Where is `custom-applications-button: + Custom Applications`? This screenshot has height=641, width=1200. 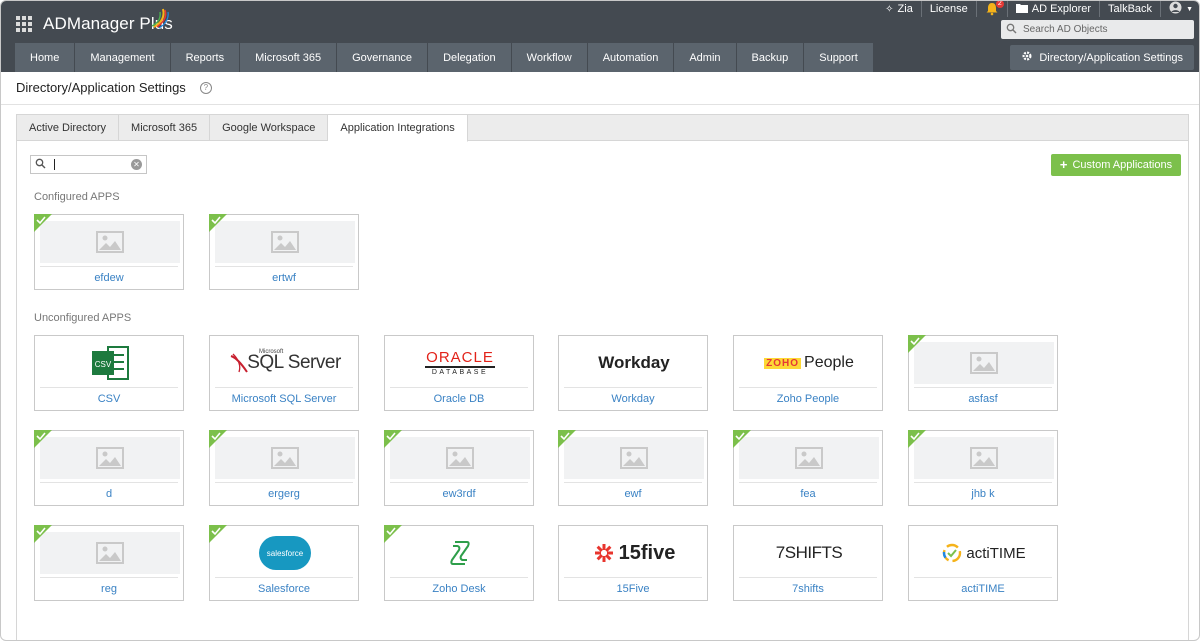
custom-applications-button: + Custom Applications is located at coordinates (1116, 165).